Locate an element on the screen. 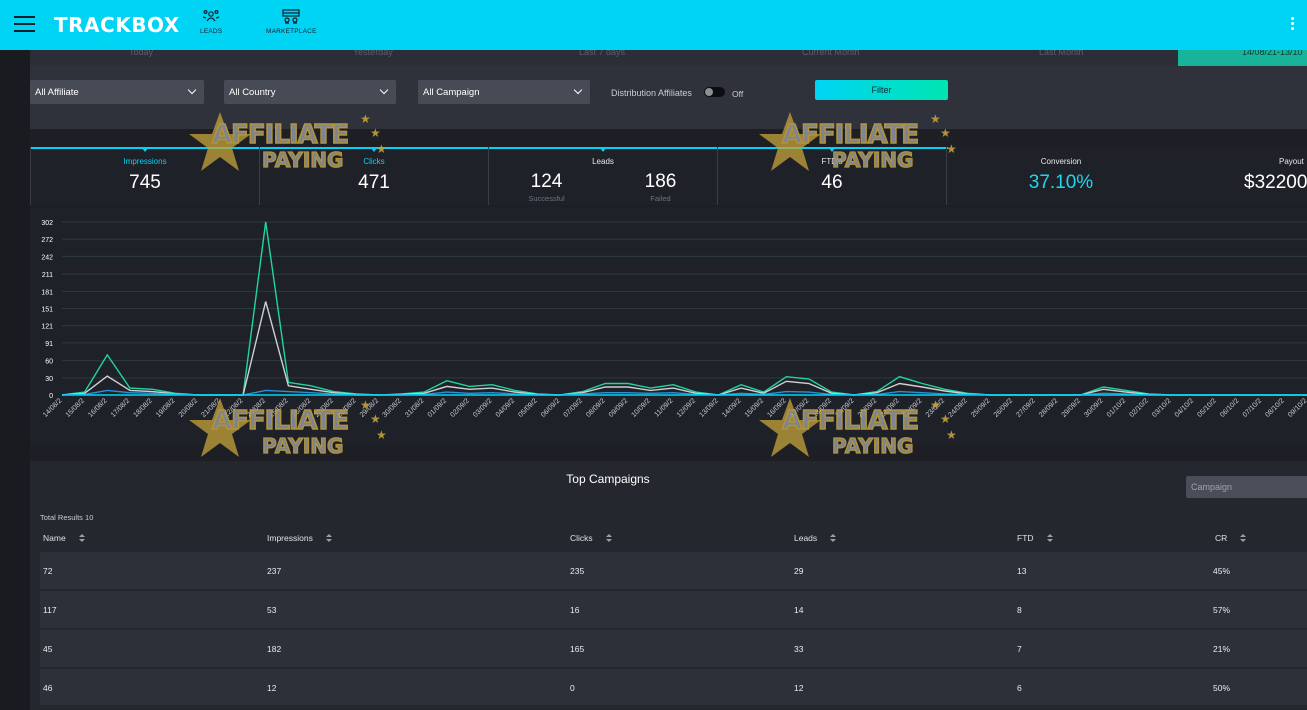  cell-ftd: 6 is located at coordinates (1019, 688).